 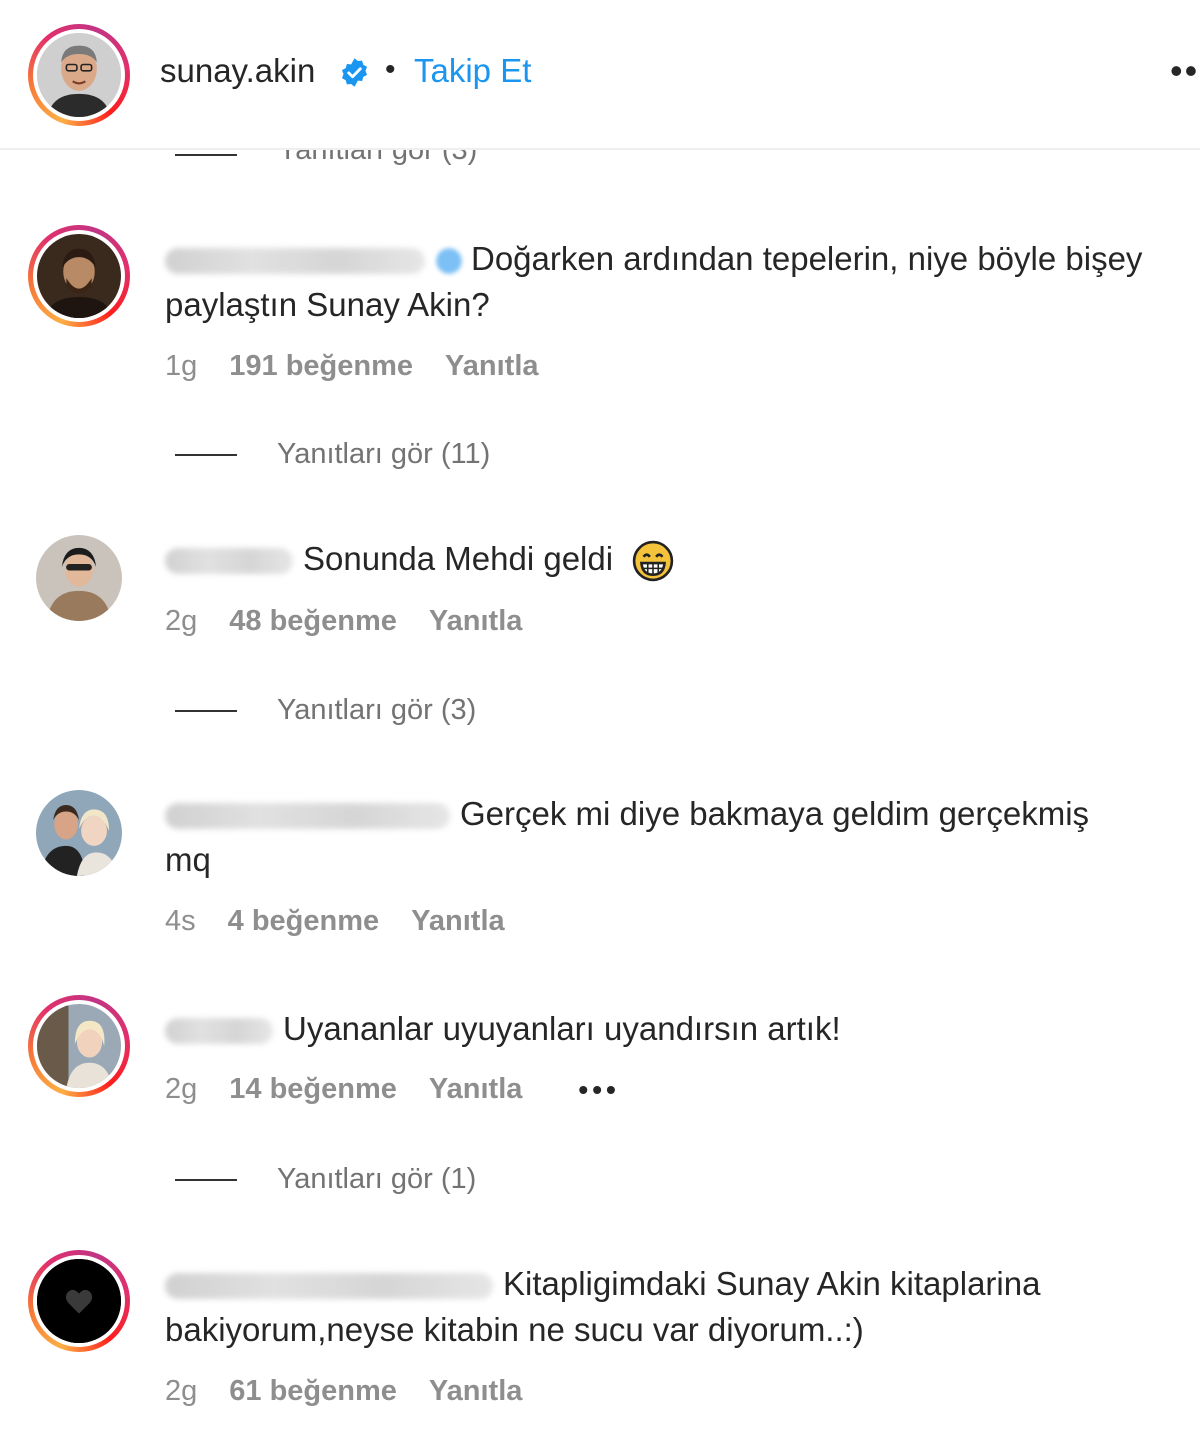 I want to click on follow-button: Takip Et, so click(x=472, y=71).